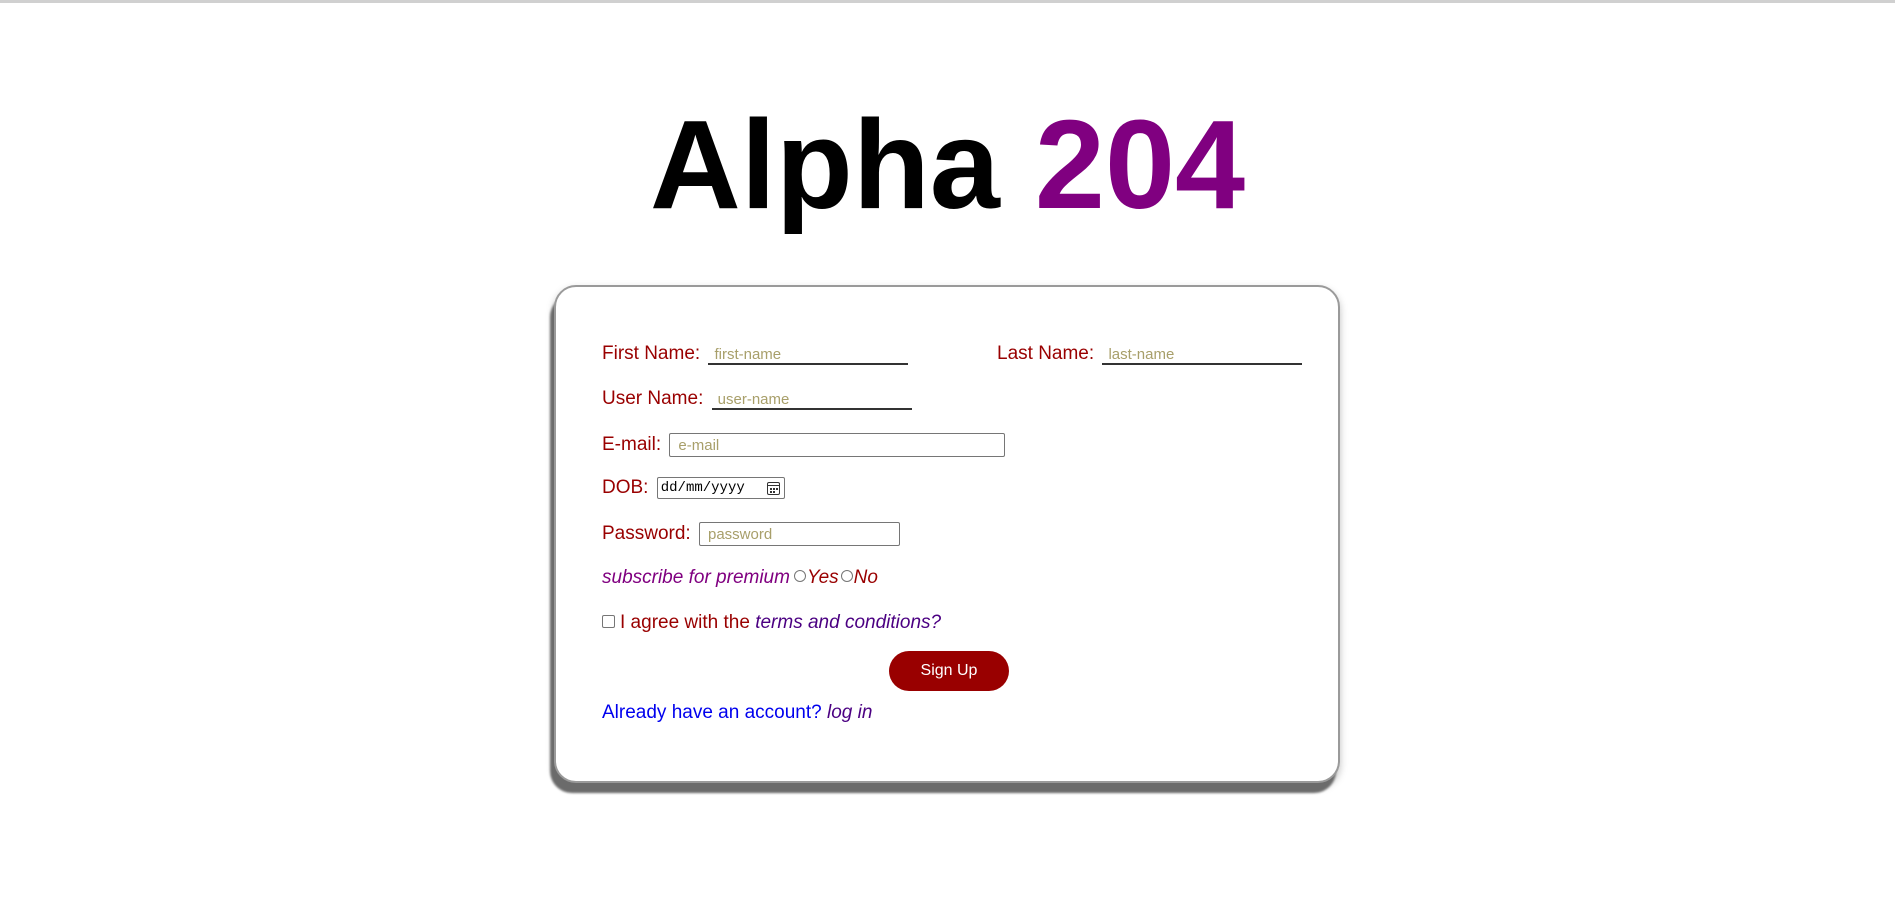 This screenshot has width=1895, height=909. I want to click on first-name-input, so click(808, 354).